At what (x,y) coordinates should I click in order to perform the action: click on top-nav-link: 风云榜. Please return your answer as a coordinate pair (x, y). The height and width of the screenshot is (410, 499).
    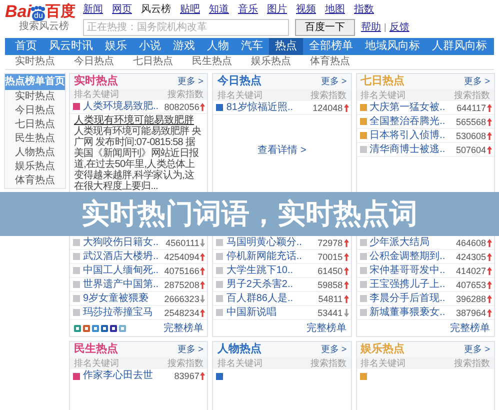
    Looking at the image, I should click on (156, 10).